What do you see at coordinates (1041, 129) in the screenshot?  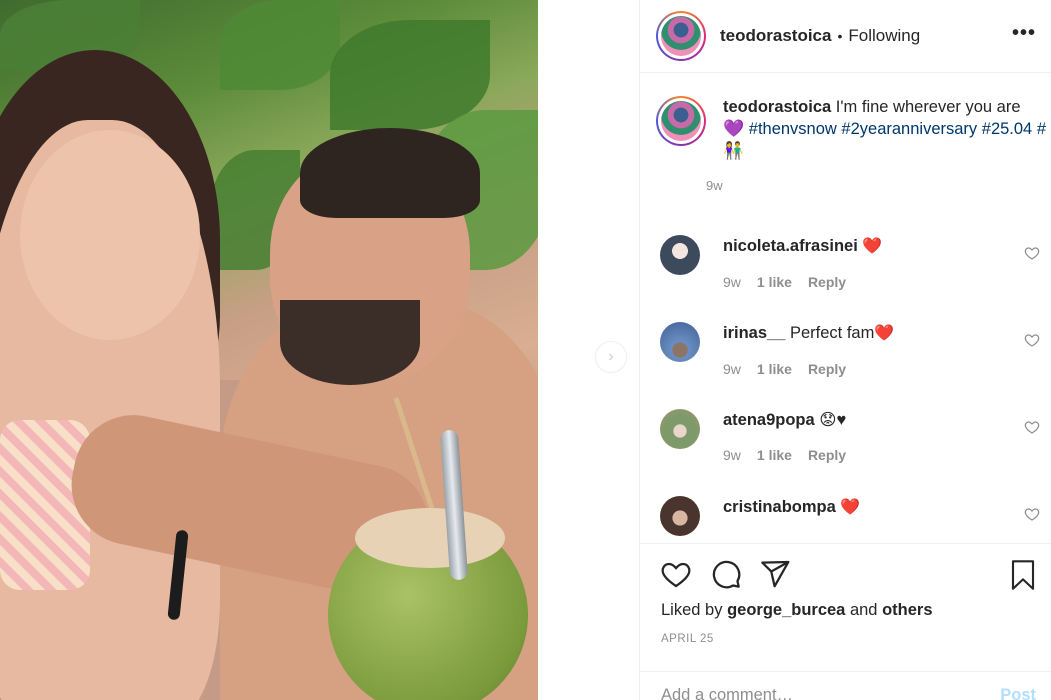 I see `hashtag-link: #` at bounding box center [1041, 129].